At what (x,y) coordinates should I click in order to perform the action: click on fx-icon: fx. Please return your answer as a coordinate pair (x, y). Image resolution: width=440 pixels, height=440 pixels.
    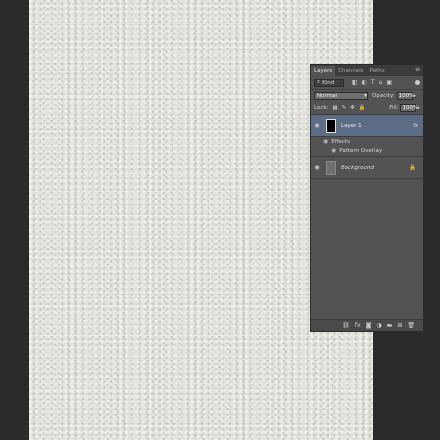
    Looking at the image, I should click on (415, 126).